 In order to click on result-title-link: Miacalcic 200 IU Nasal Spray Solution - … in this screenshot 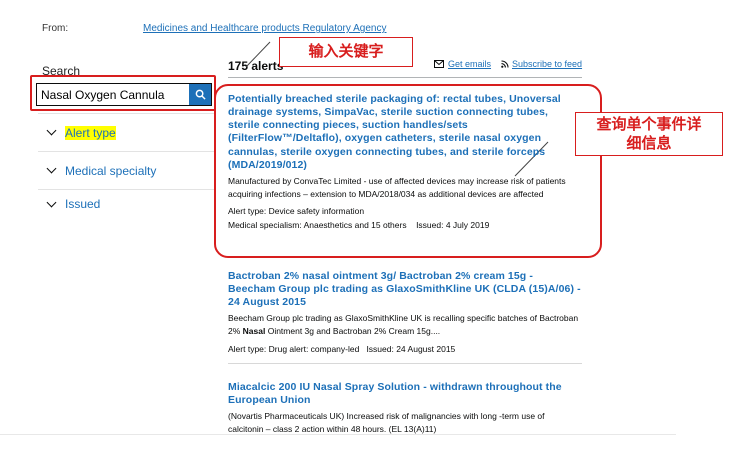, I will do `click(405, 394)`.